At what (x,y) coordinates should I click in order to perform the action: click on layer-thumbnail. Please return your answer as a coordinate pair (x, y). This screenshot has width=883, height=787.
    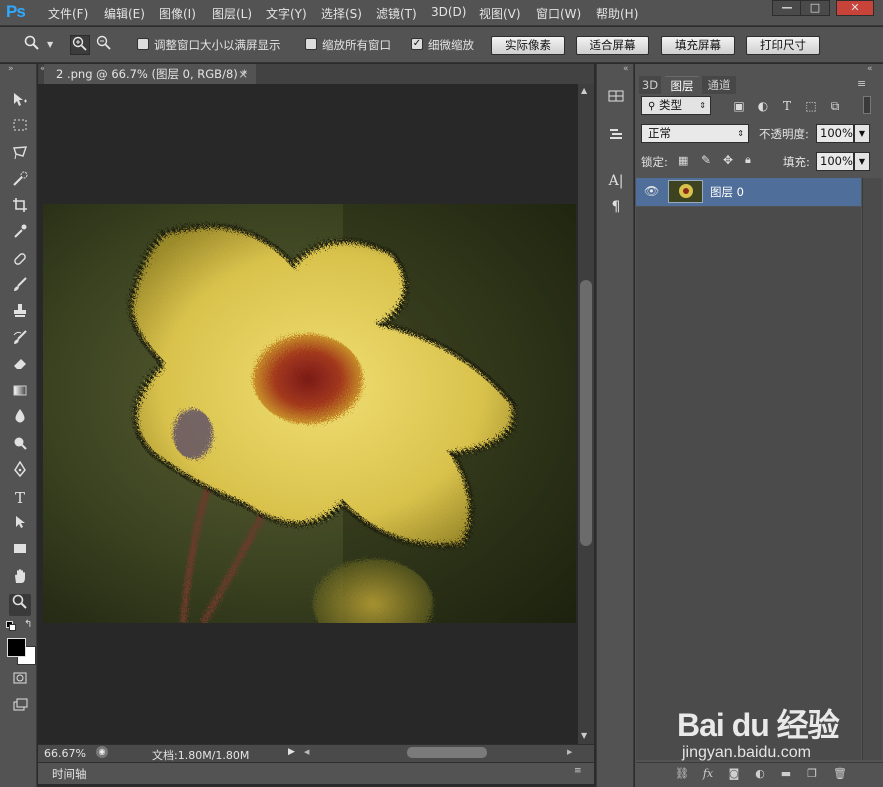
    Looking at the image, I should click on (685, 191).